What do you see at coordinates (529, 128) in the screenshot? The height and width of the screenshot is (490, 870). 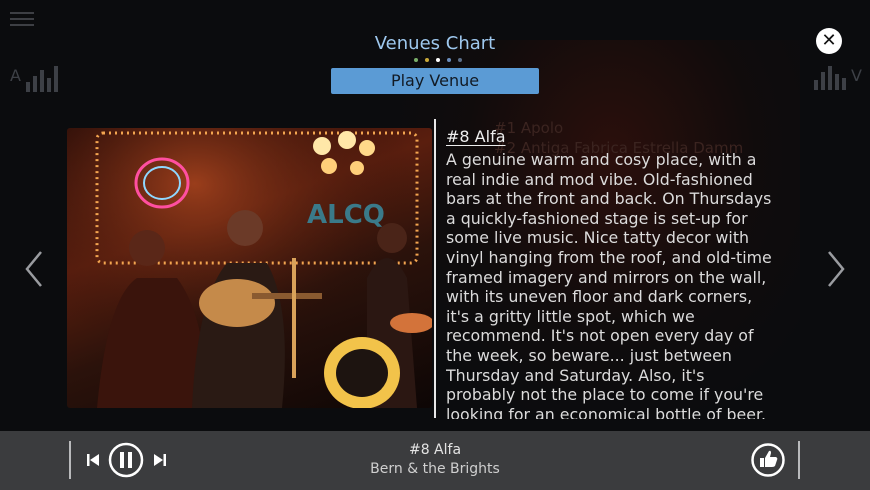 I see `background-list-item: #1 Apolo` at bounding box center [529, 128].